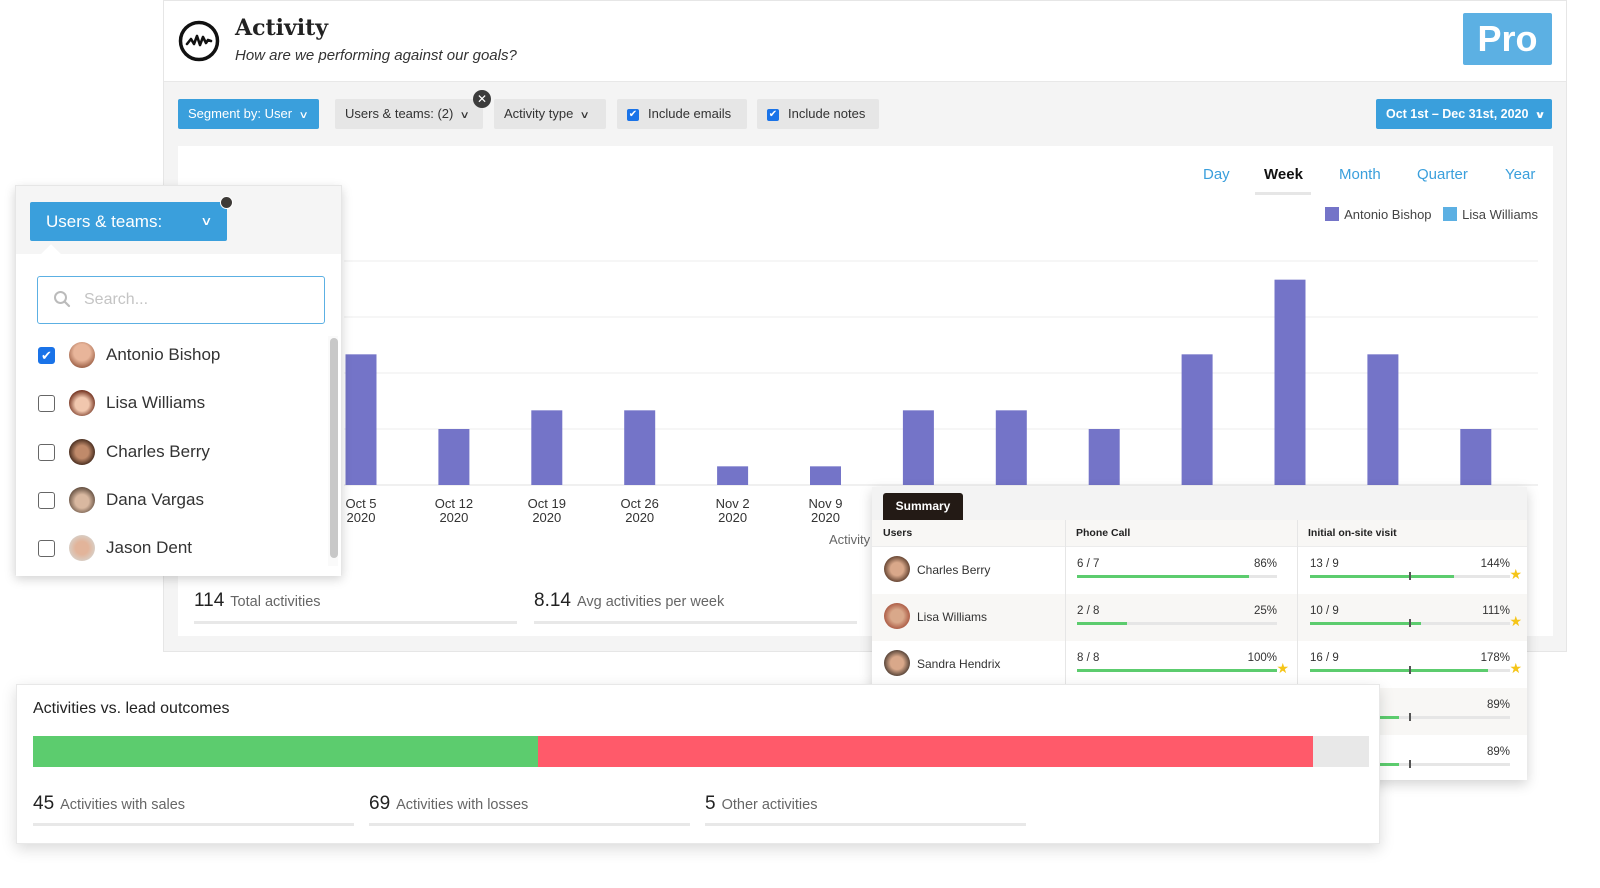 The height and width of the screenshot is (888, 1600). I want to click on activity-pulse-icon, so click(199, 41).